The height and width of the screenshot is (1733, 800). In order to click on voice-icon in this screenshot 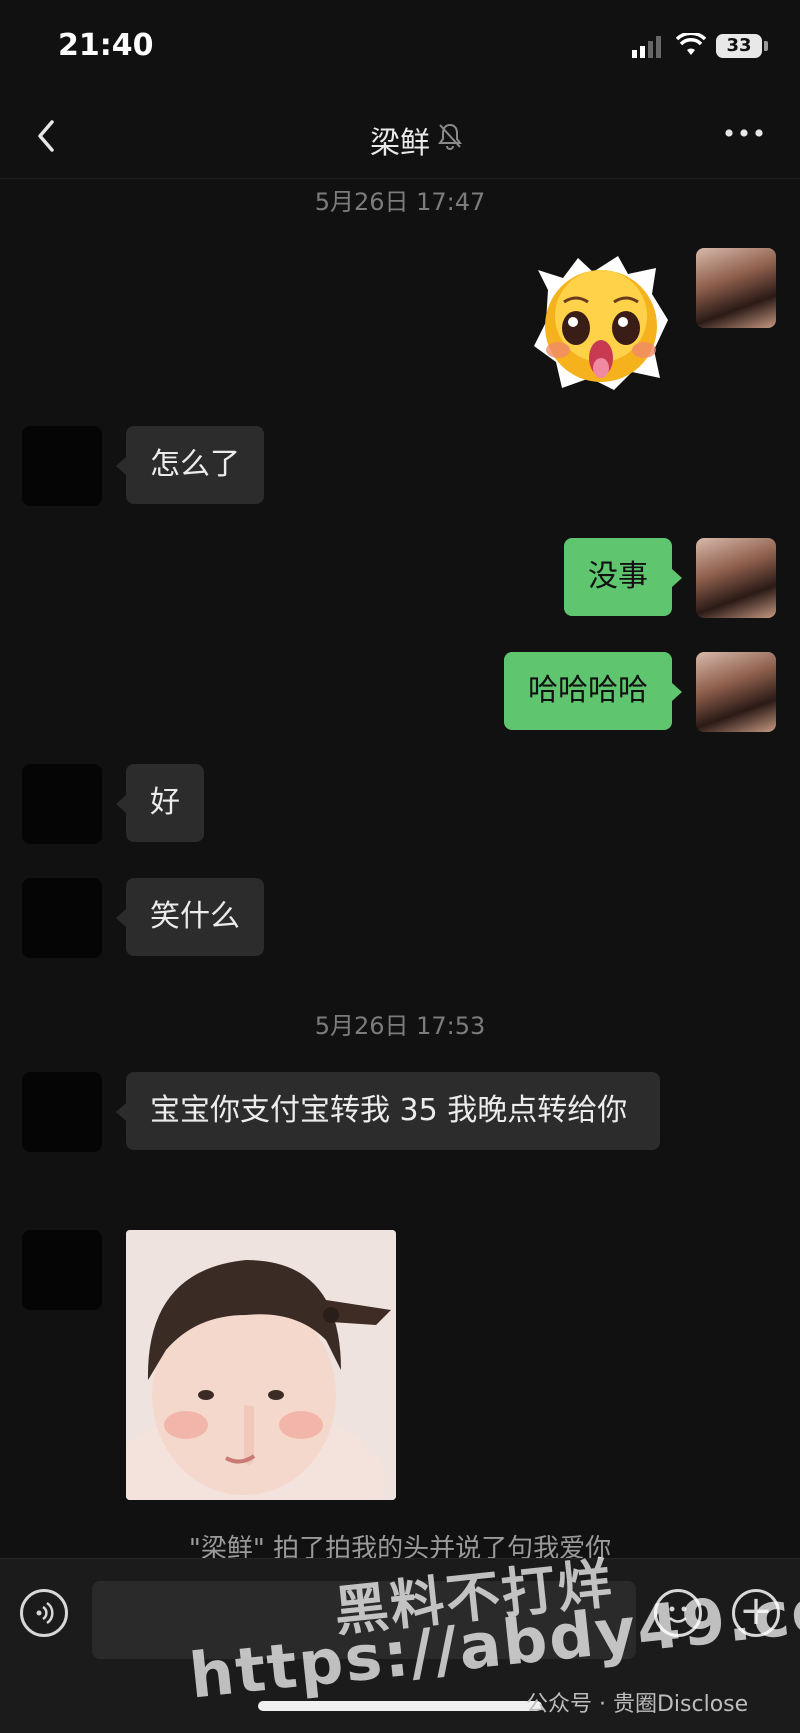, I will do `click(44, 1613)`.